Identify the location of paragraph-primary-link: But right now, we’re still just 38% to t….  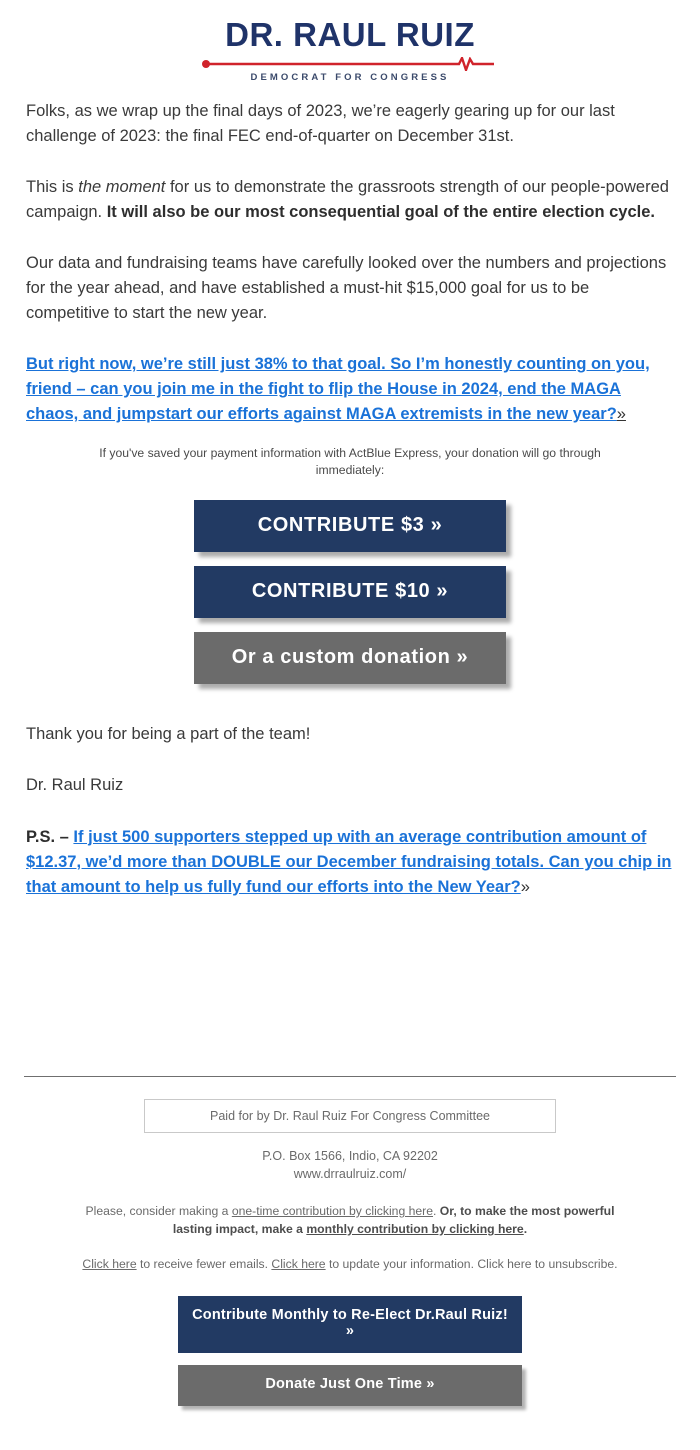
(350, 389).